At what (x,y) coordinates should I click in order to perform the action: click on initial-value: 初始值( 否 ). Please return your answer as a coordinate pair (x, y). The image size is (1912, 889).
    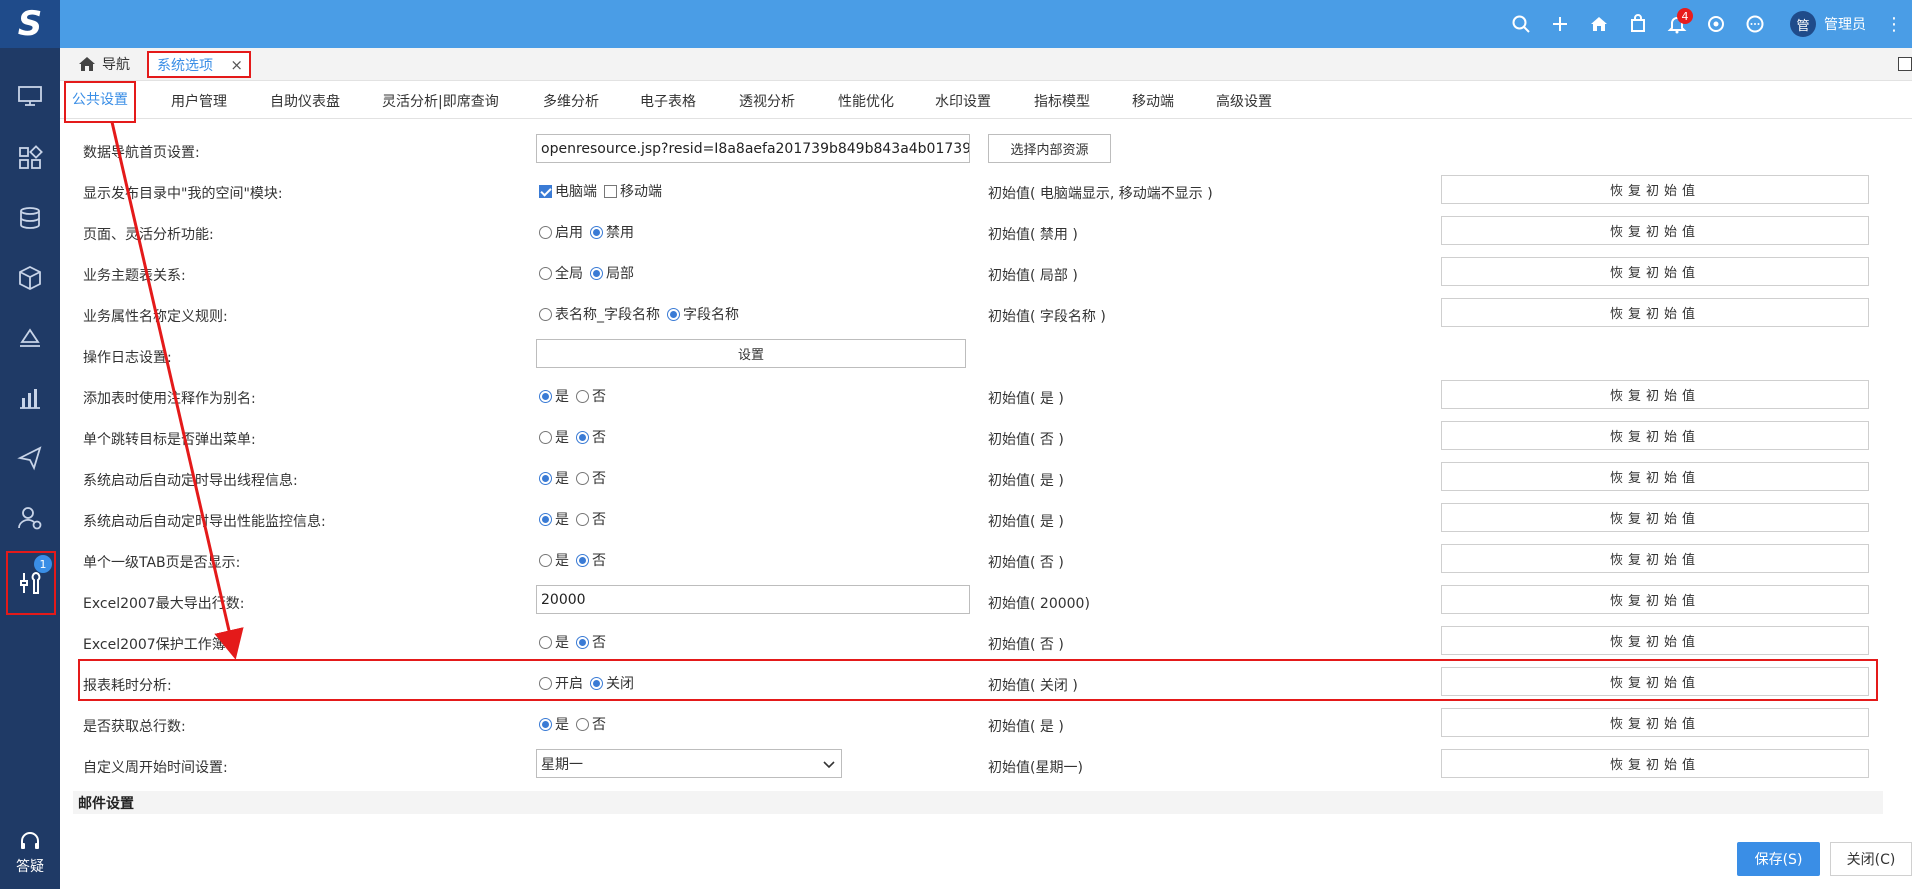
    Looking at the image, I should click on (1026, 563).